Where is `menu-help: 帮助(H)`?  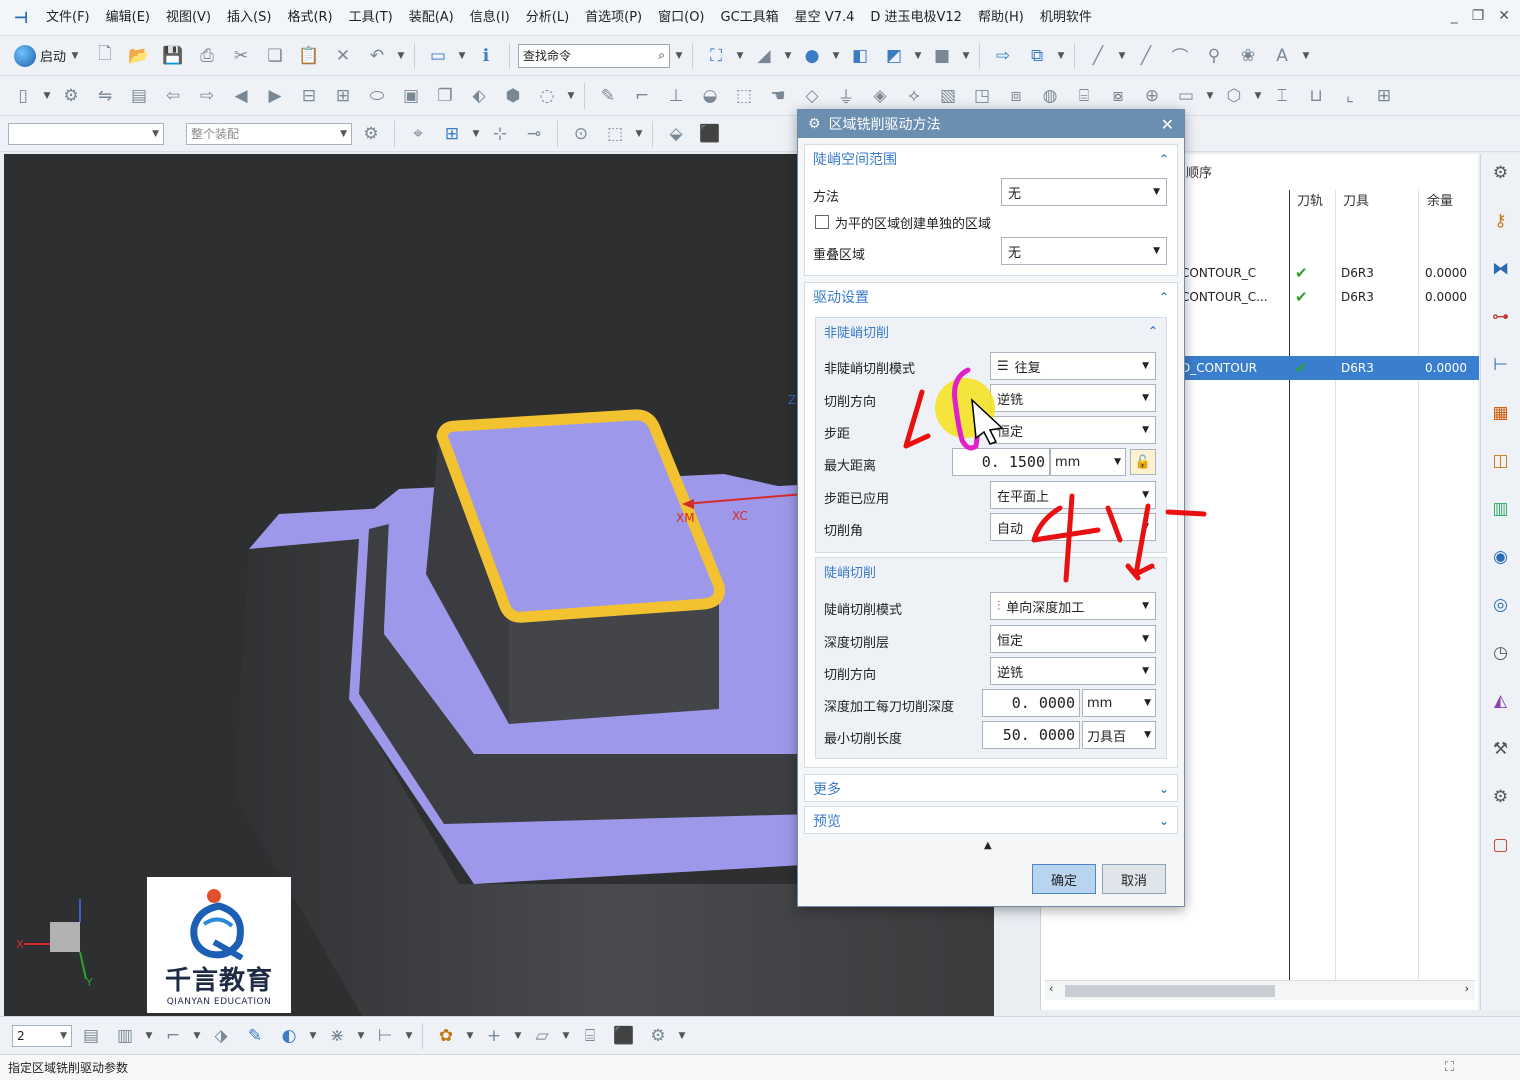 menu-help: 帮助(H) is located at coordinates (1001, 18).